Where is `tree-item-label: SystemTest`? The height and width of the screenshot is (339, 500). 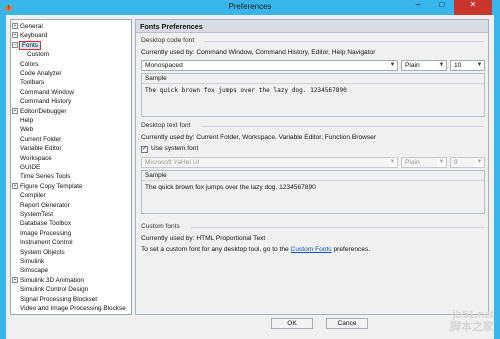 tree-item-label: SystemTest is located at coordinates (37, 214).